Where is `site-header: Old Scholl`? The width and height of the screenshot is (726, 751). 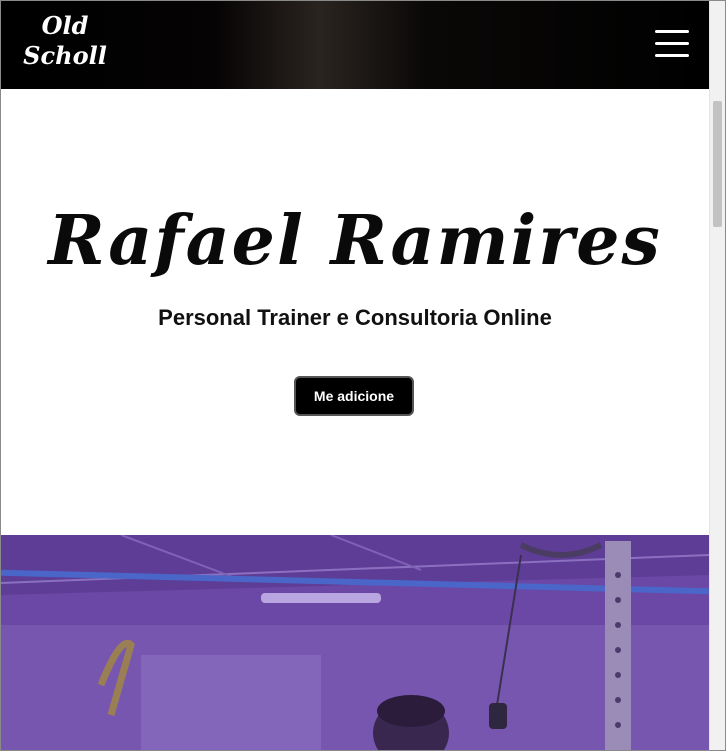
site-header: Old Scholl is located at coordinates (355, 45).